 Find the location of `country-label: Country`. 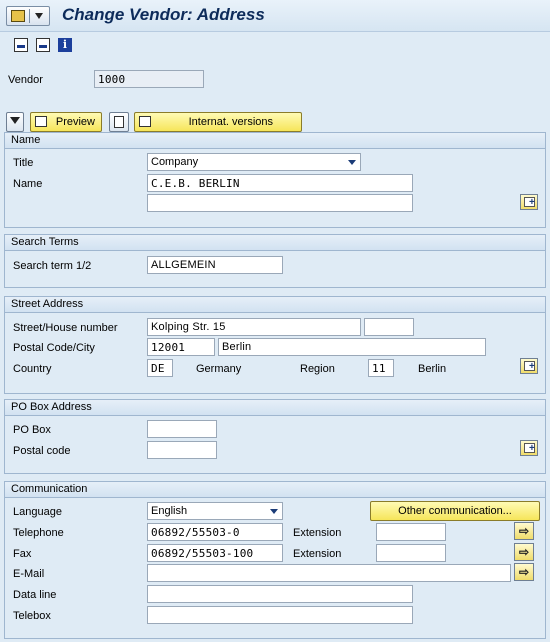

country-label: Country is located at coordinates (32, 369).